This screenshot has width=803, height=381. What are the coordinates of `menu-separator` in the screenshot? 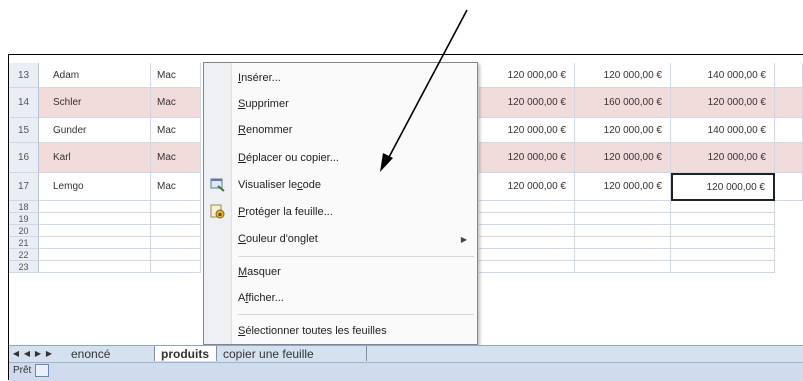 It's located at (356, 256).